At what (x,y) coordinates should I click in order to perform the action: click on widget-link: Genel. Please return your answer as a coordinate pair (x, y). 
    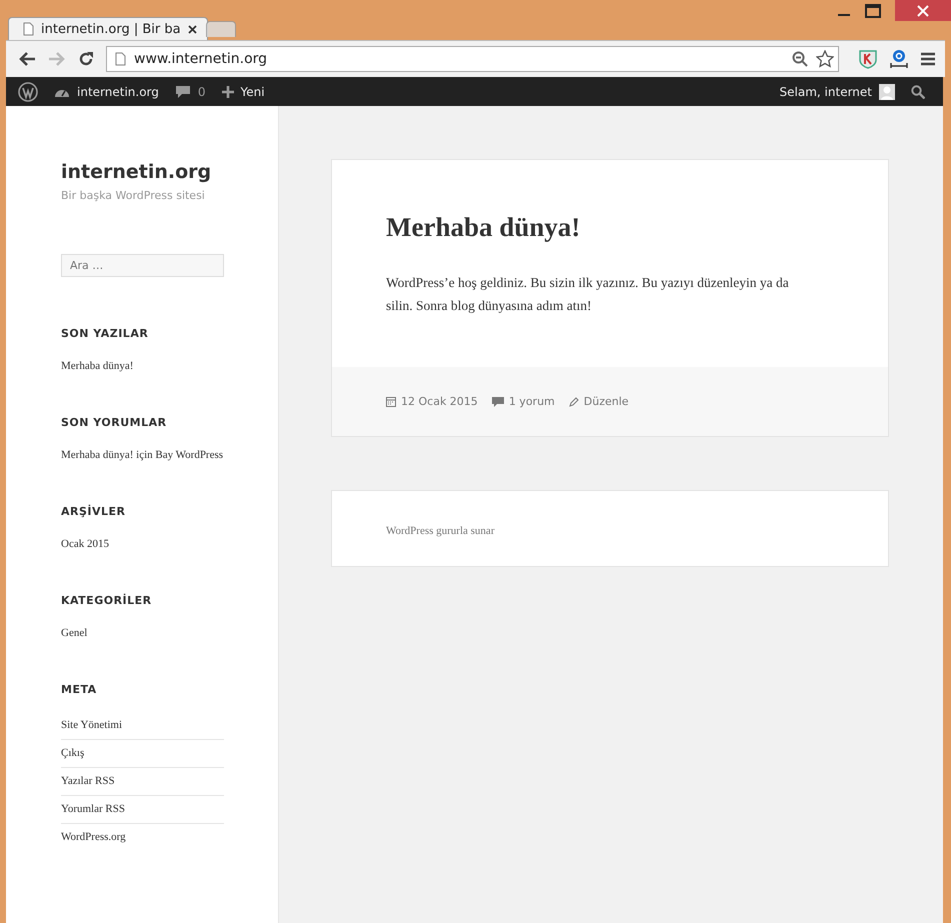
    Looking at the image, I should click on (142, 633).